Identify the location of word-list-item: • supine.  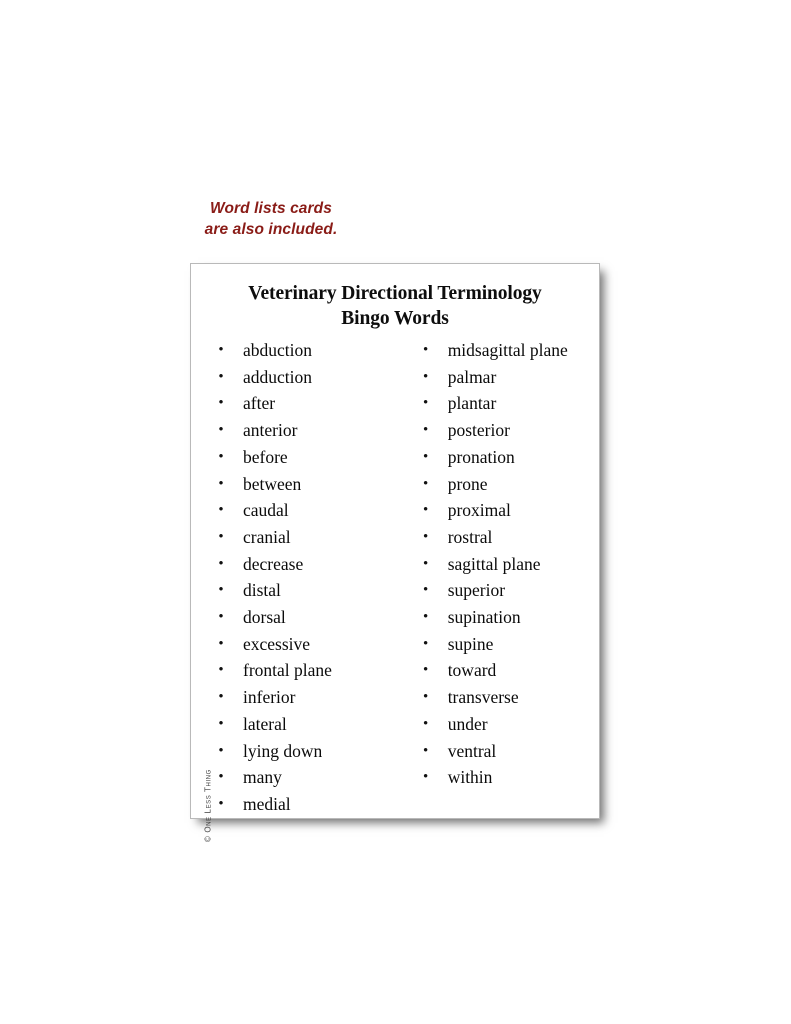
(508, 644).